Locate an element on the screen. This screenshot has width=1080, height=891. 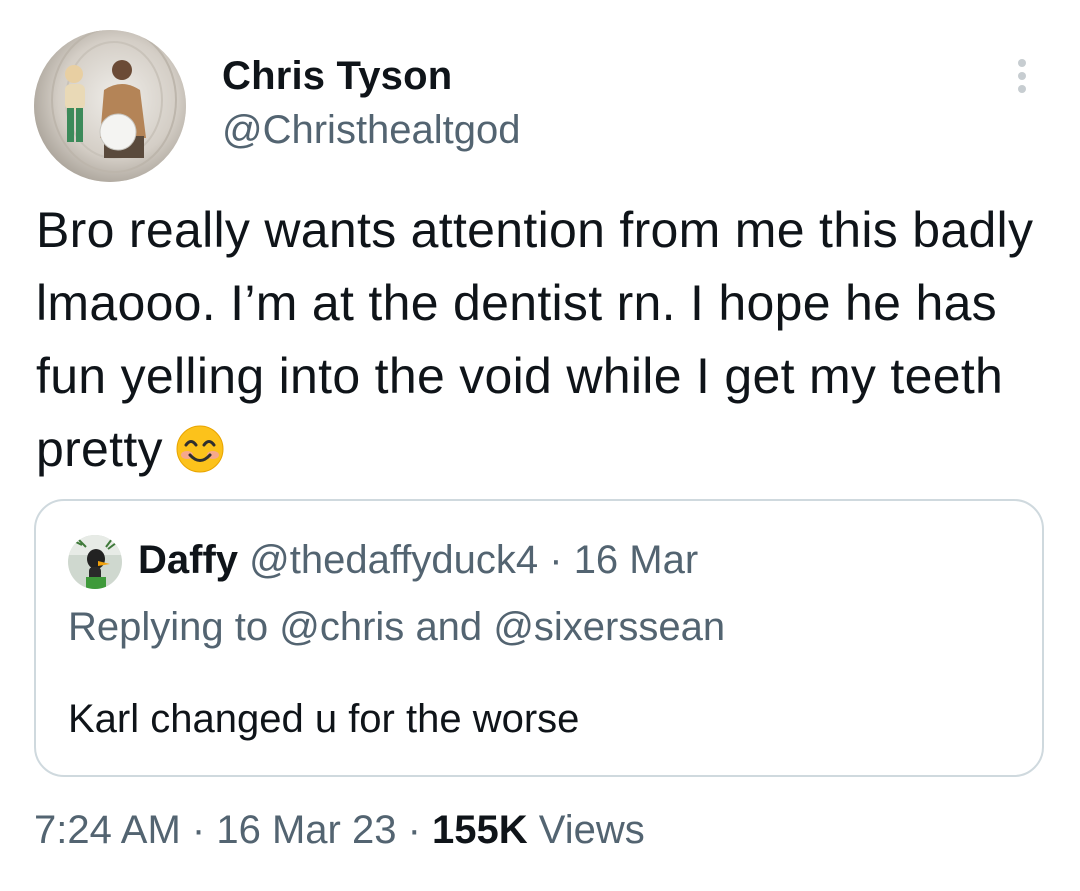
replying-to-user-2: @sixerssean is located at coordinates (609, 627).